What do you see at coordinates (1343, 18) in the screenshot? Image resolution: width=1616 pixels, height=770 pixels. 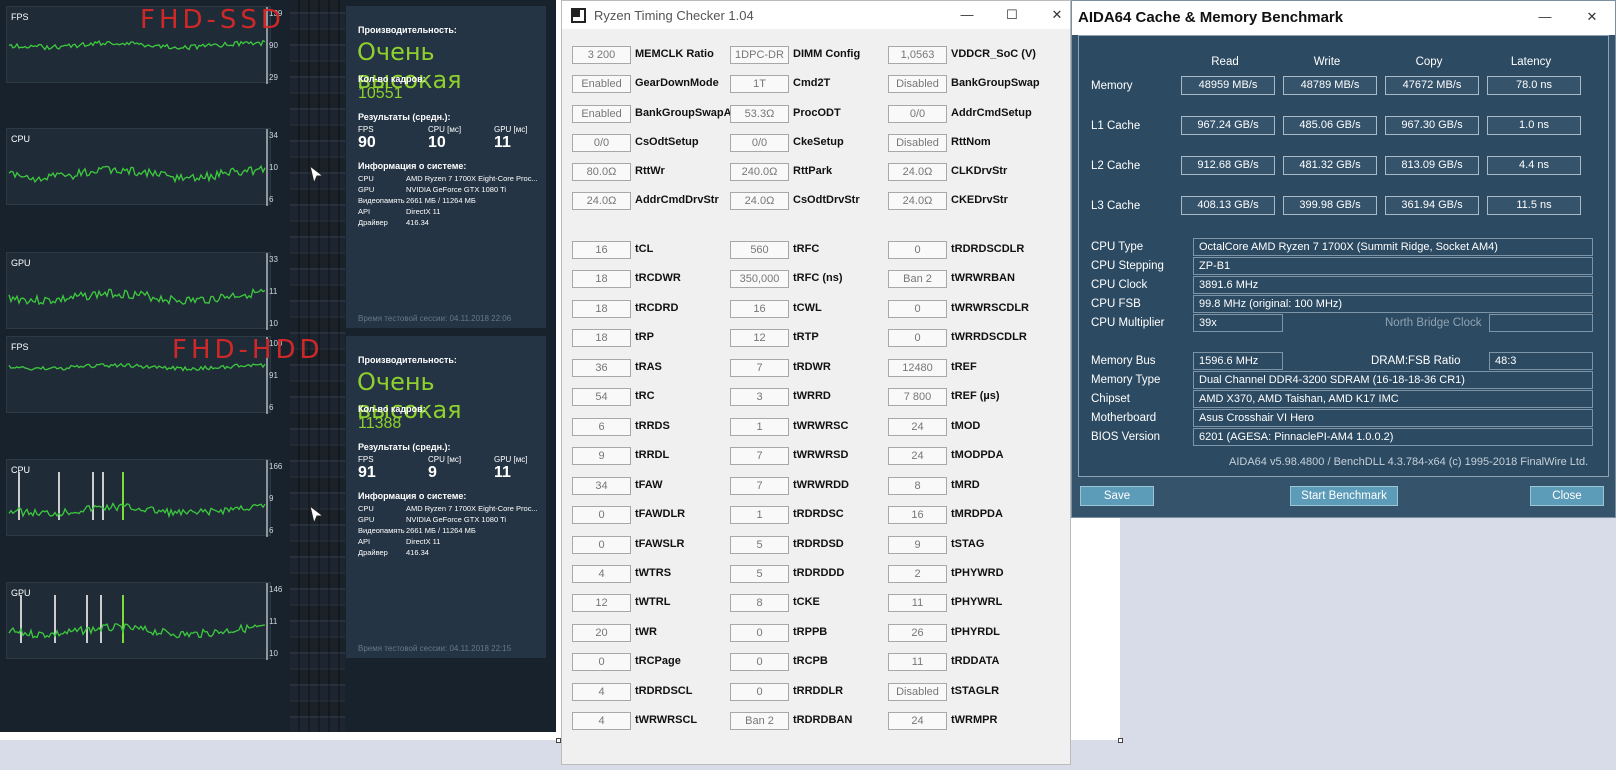 I see `title-bar: AIDA64 Cache & Memory Benchmark — ✕` at bounding box center [1343, 18].